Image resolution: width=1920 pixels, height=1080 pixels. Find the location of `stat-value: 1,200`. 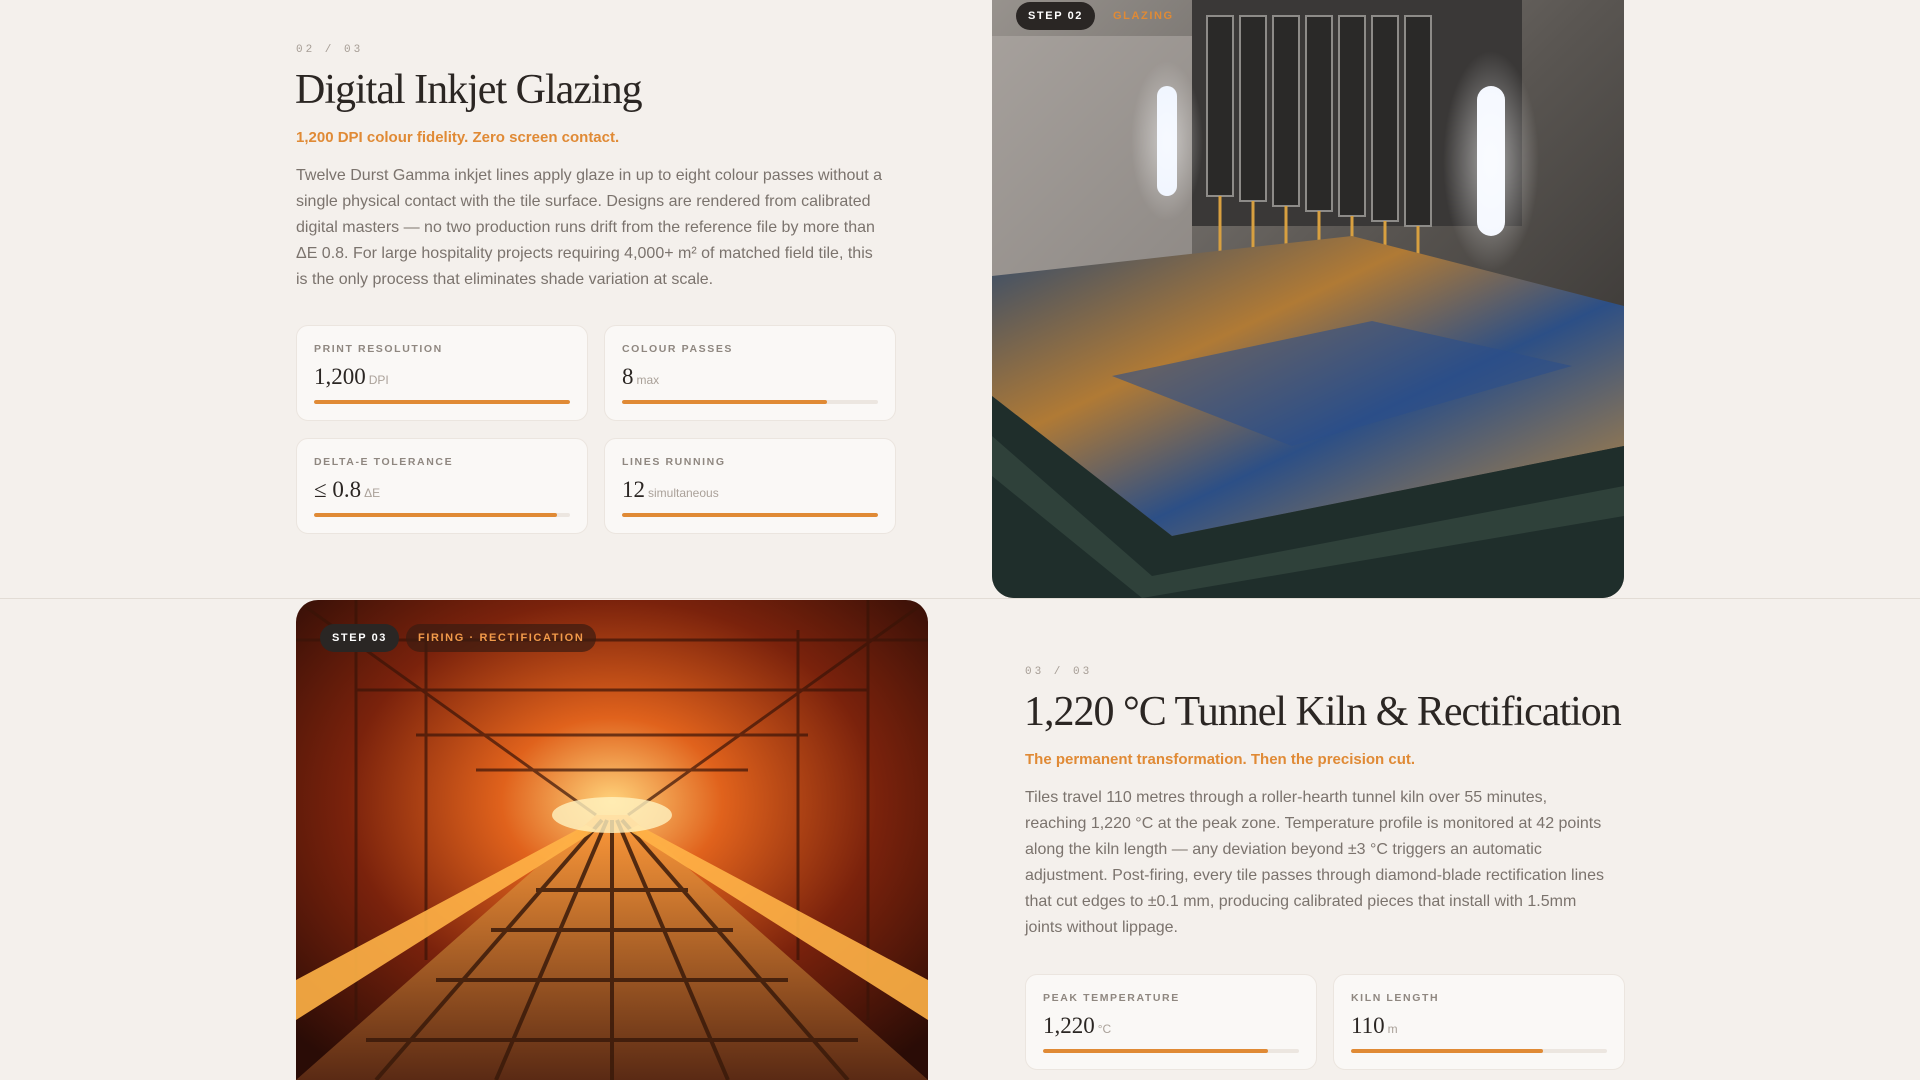

stat-value: 1,200 is located at coordinates (340, 376).